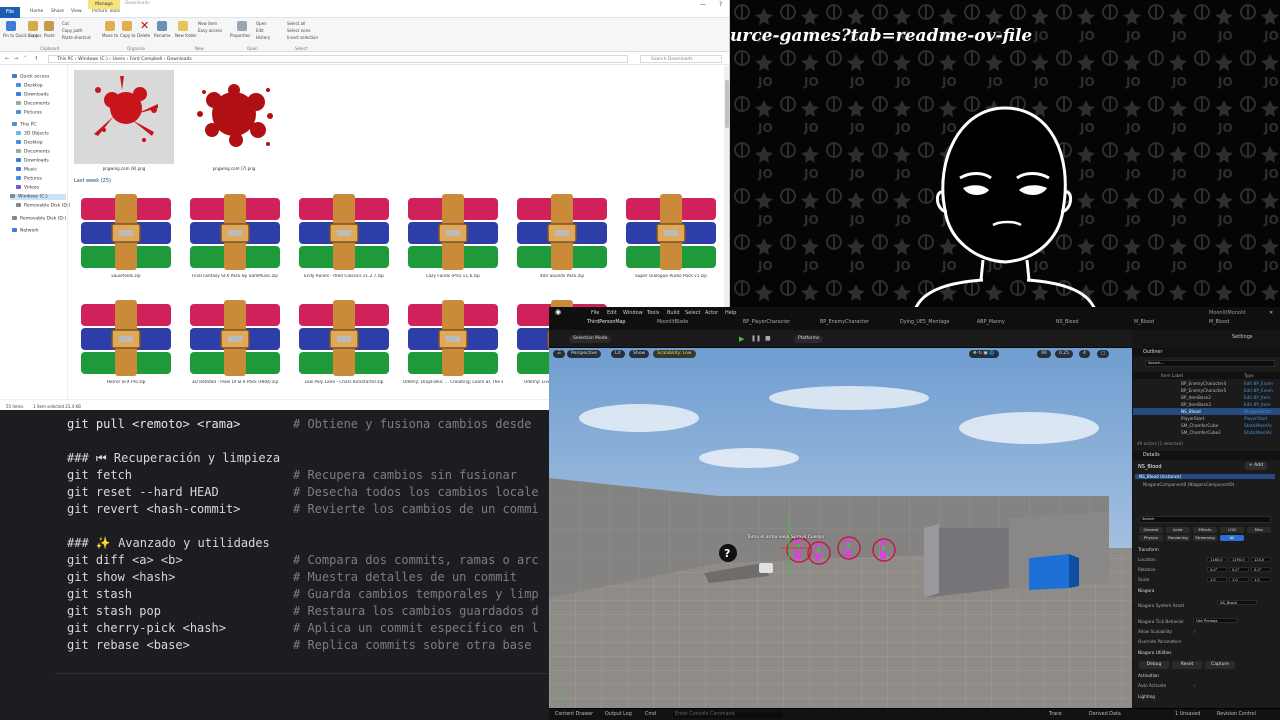 The width and height of the screenshot is (1280, 720). Describe the element at coordinates (1219, 322) in the screenshot. I see `tab-m-blood: M_Blood` at that location.